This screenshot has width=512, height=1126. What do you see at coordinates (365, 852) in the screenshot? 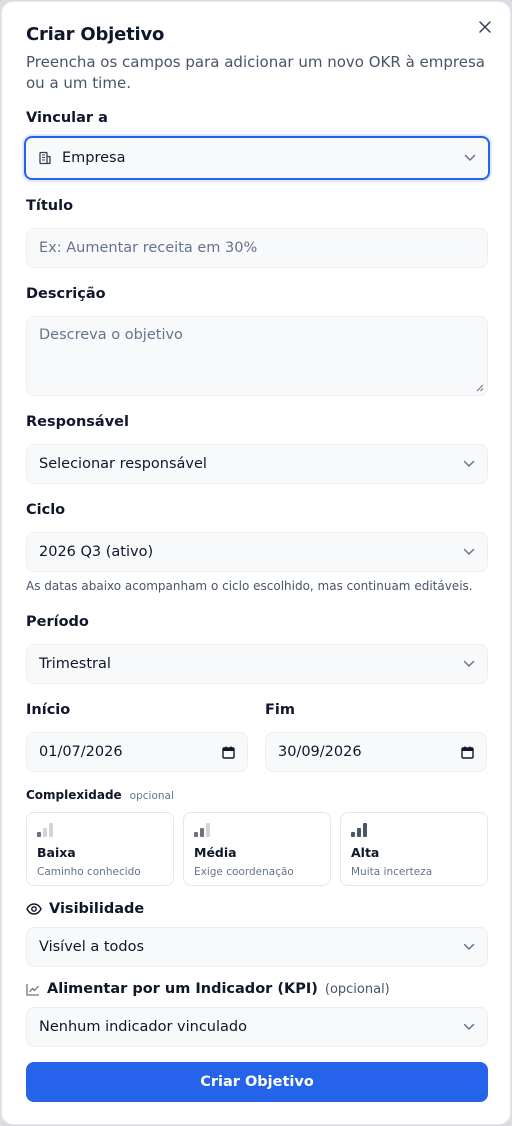
I see `complexity-option-name: Alta` at bounding box center [365, 852].